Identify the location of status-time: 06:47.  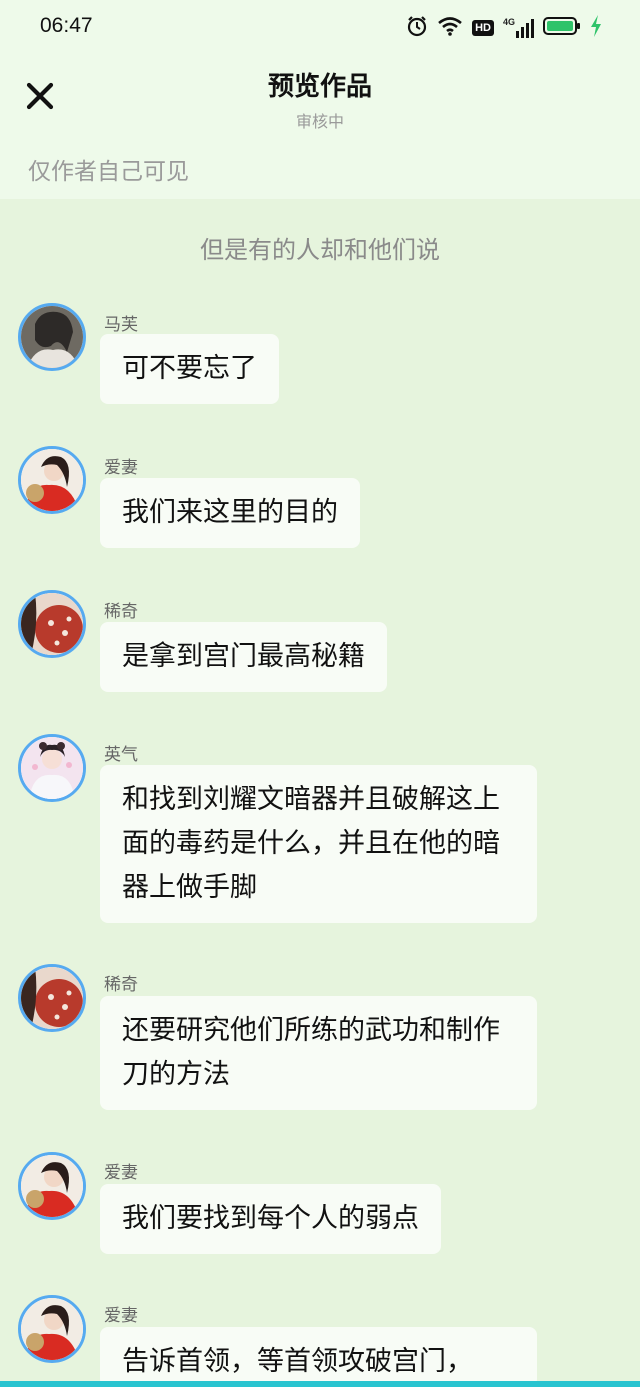
(66, 25).